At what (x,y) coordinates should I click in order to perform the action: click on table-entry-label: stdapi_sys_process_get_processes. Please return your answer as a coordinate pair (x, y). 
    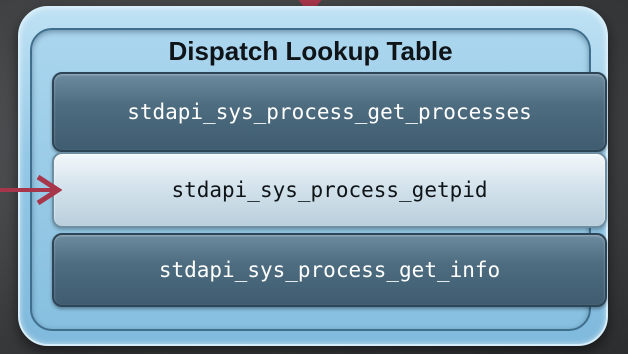
    Looking at the image, I should click on (329, 112).